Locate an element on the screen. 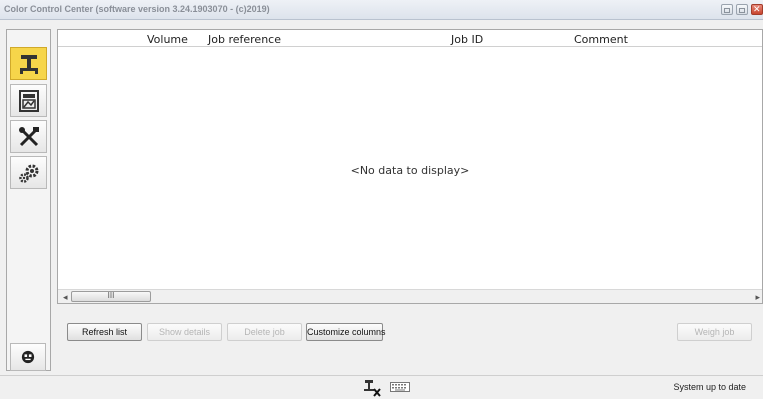  sidebar-item-tools is located at coordinates (28, 136).